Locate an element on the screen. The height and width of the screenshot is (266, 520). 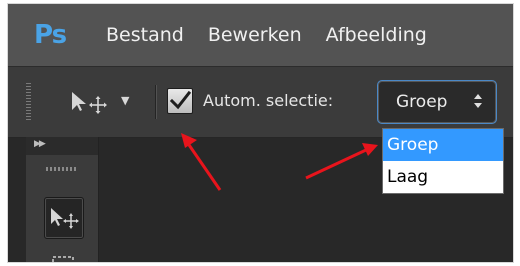
separator is located at coordinates (155, 102).